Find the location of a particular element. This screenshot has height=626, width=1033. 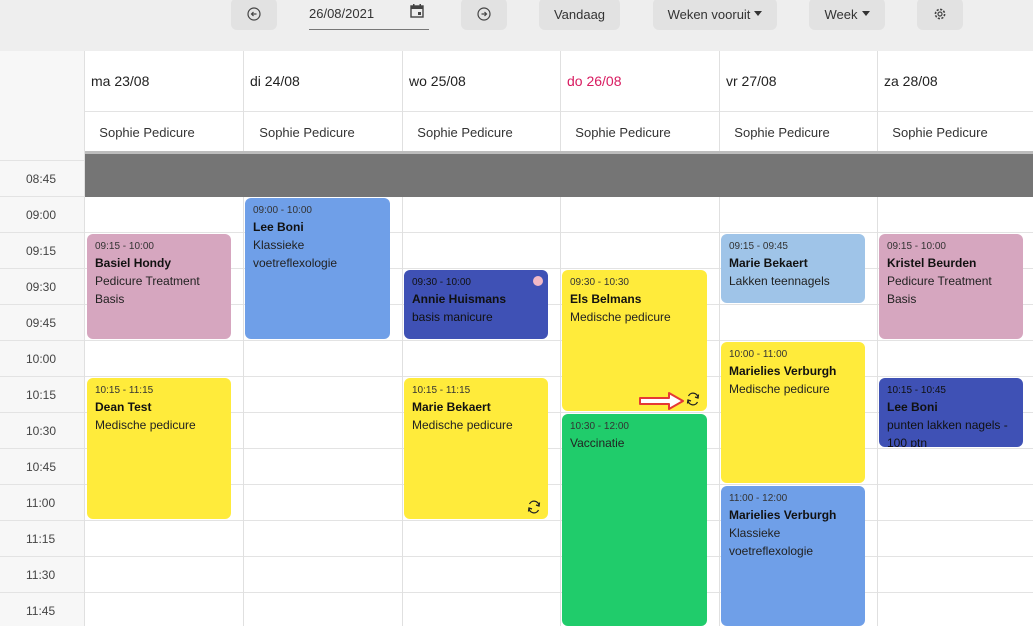

appointment-time: 10:15 - 11:15 is located at coordinates (124, 390).